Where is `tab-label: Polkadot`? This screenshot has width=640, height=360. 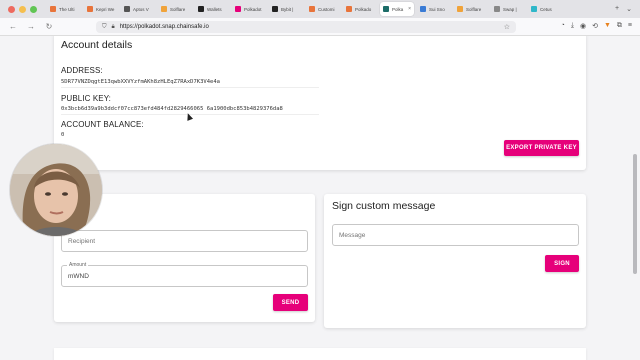
tab-label: Polkadot is located at coordinates (253, 9).